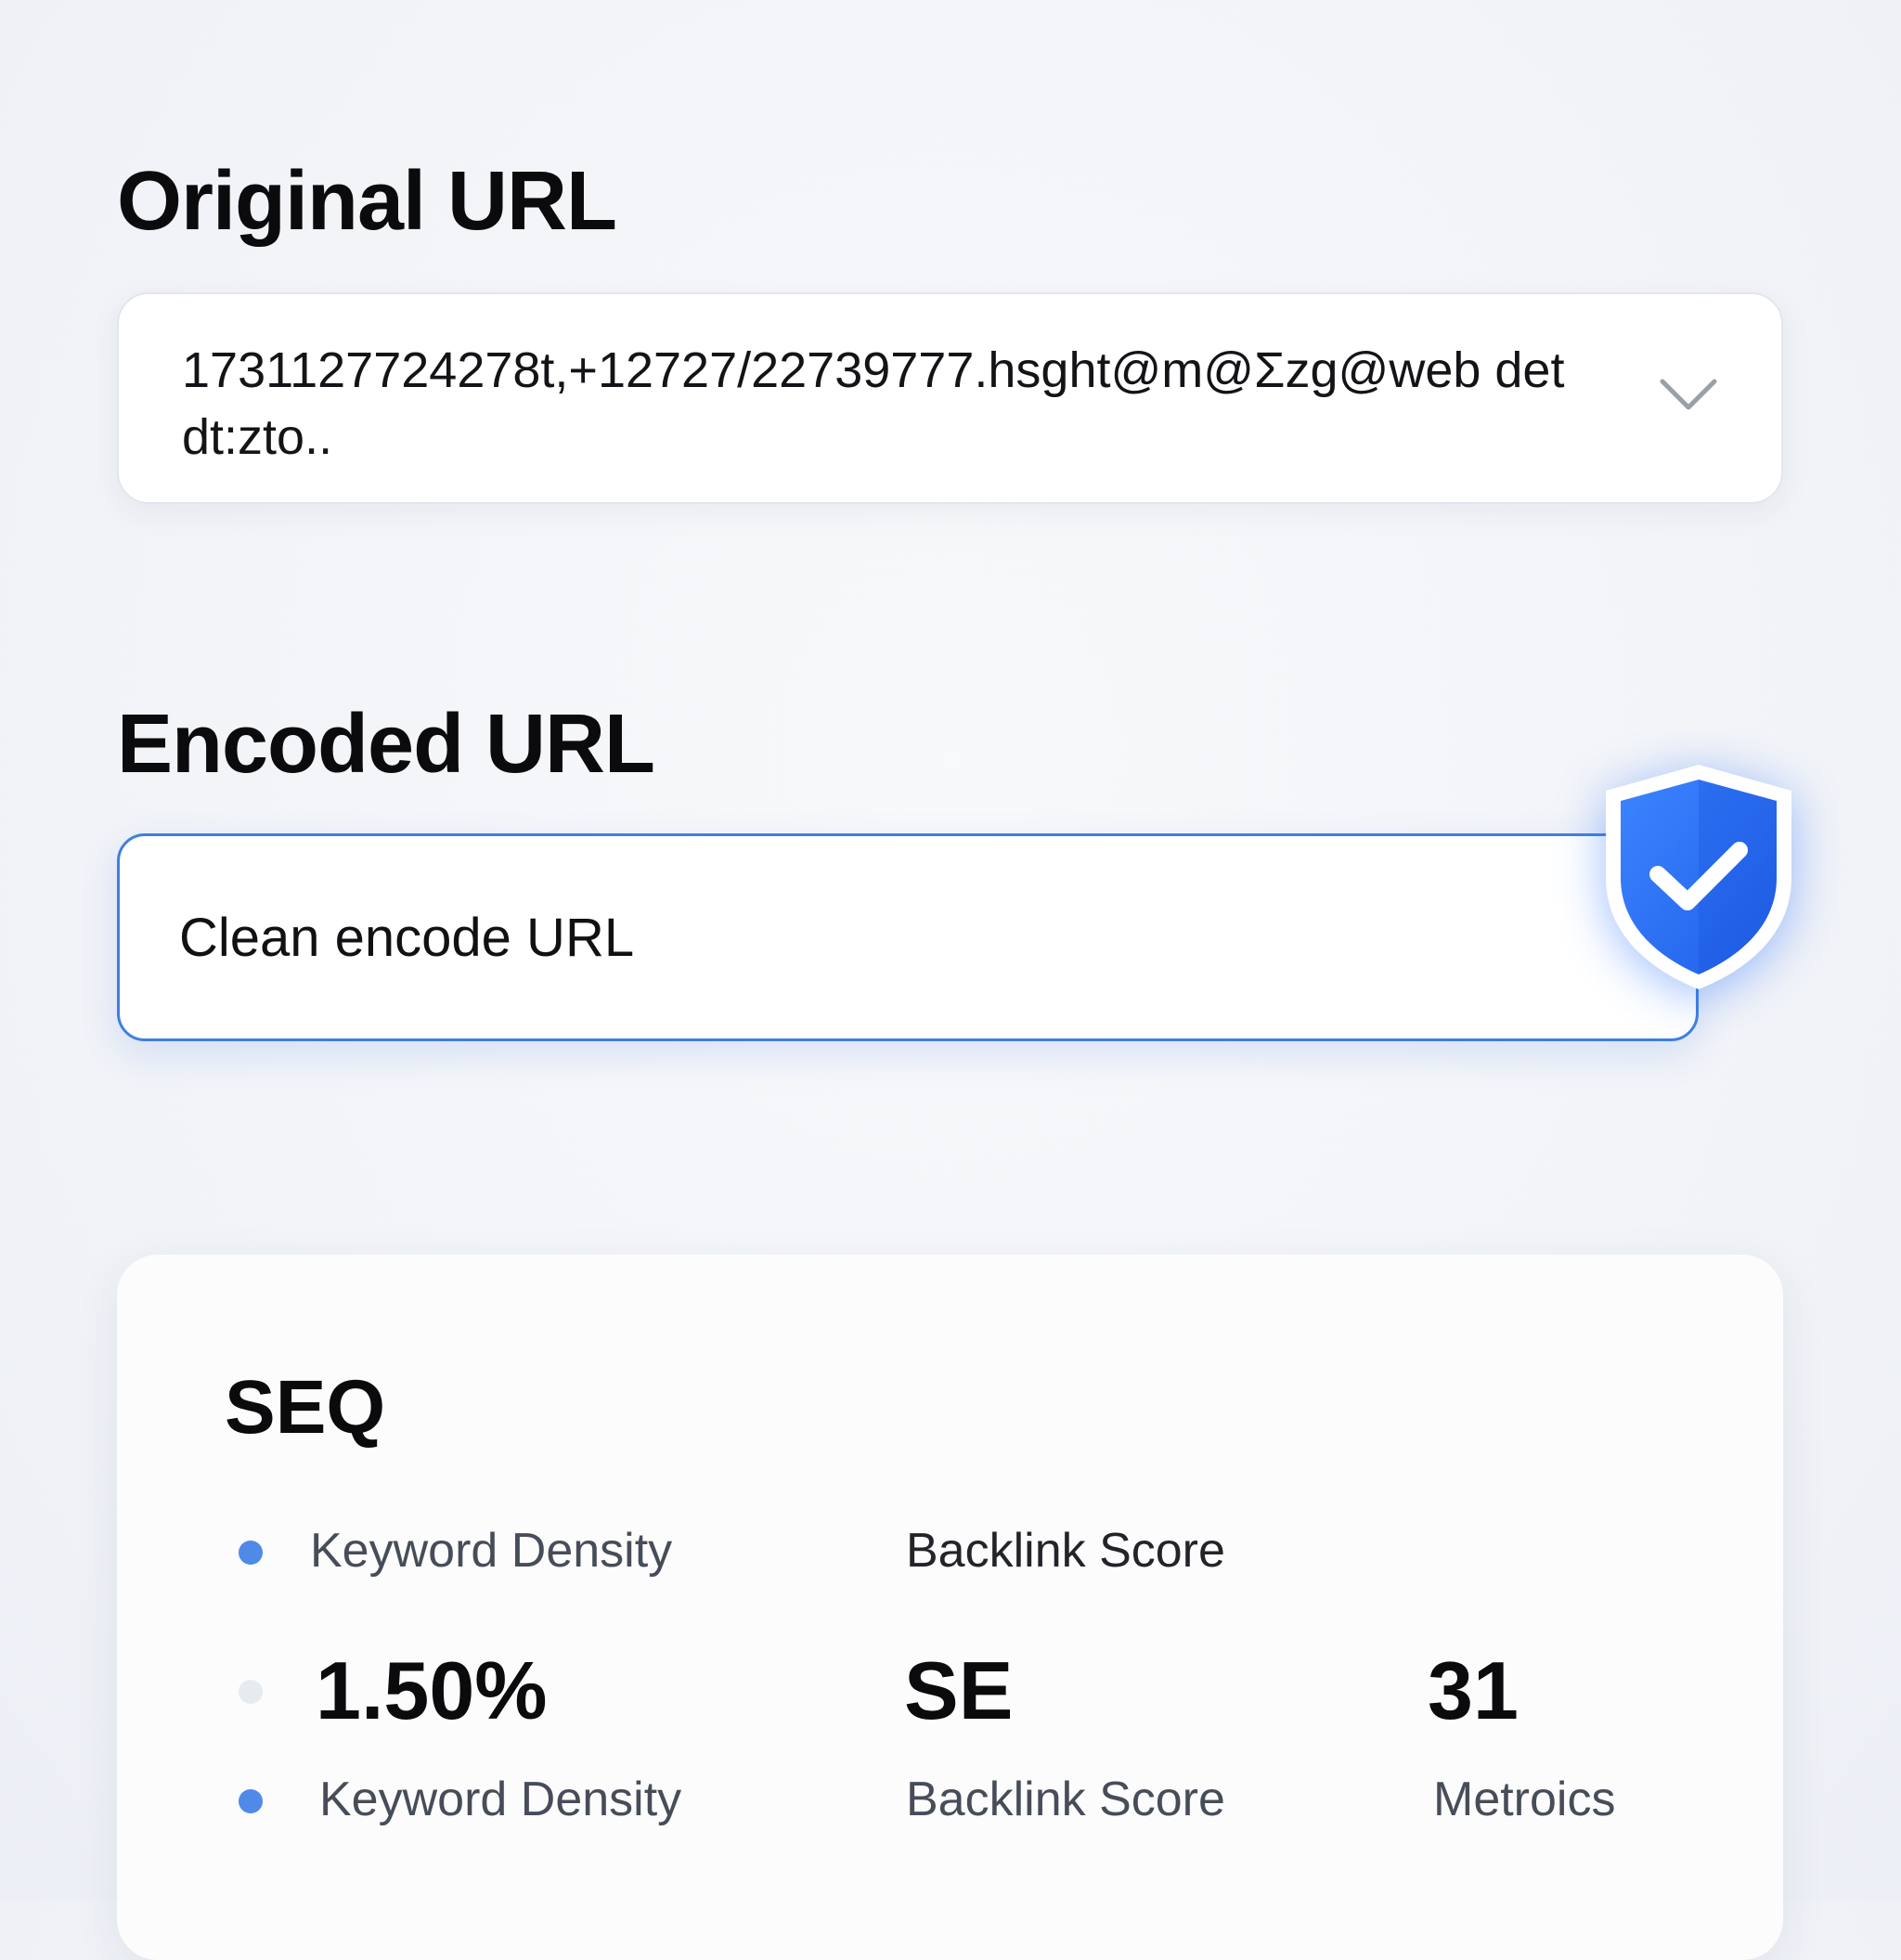 The image size is (1901, 1960). Describe the element at coordinates (1688, 394) in the screenshot. I see `chevron-down-icon` at that location.